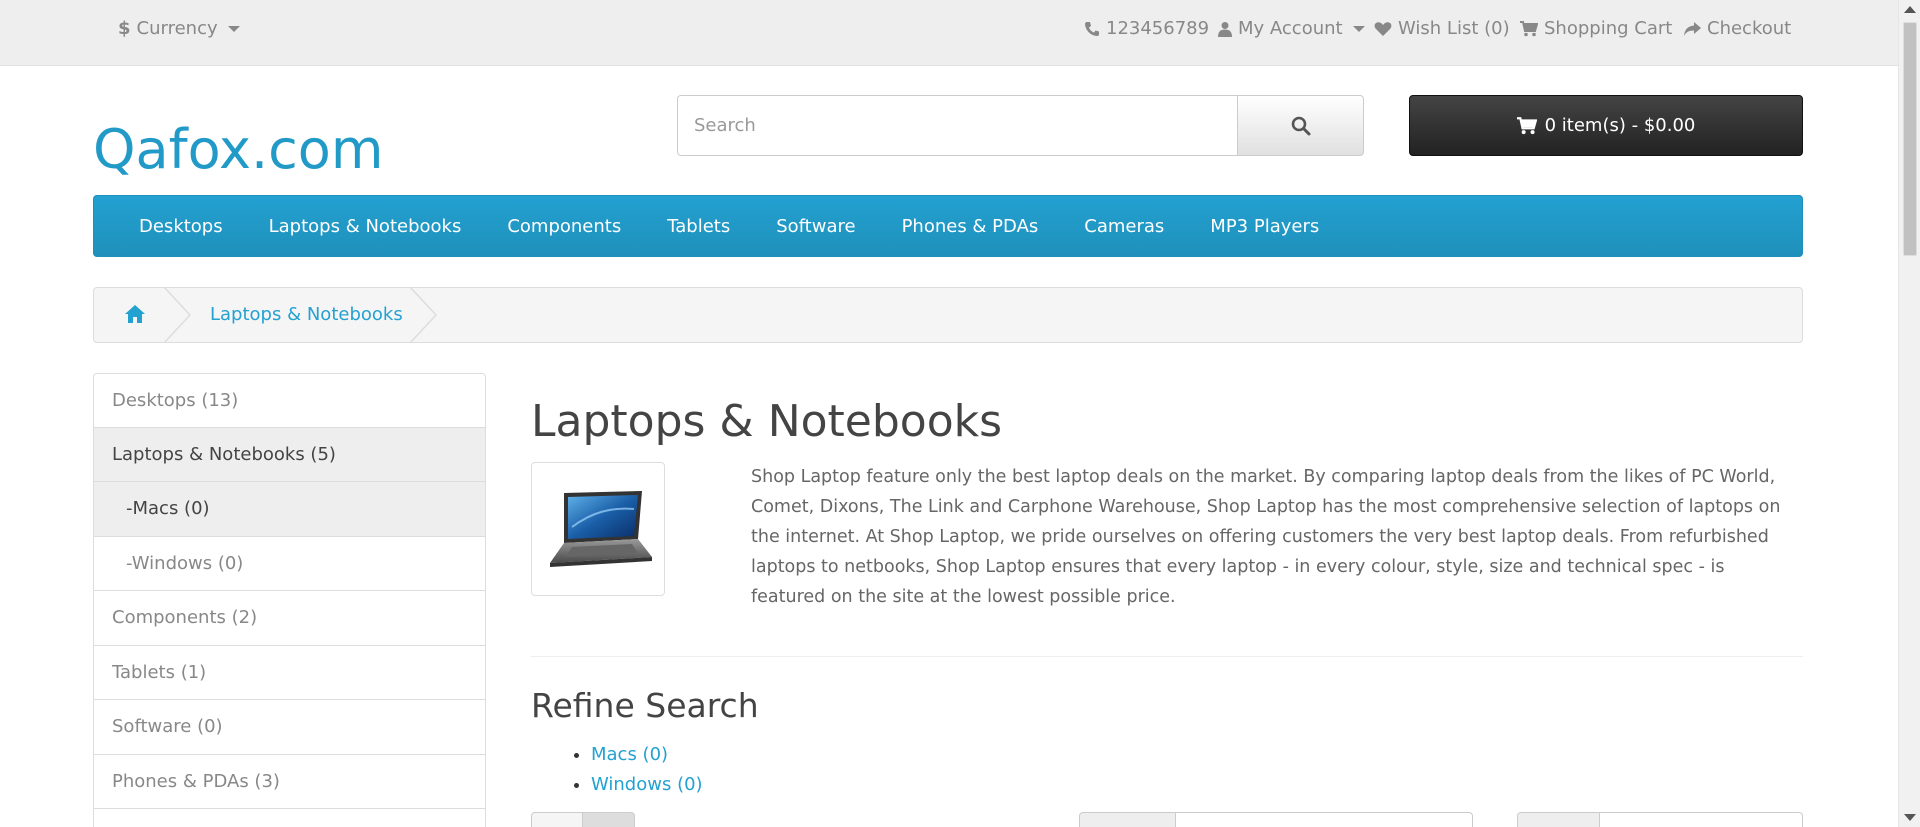 Image resolution: width=1920 pixels, height=827 pixels. What do you see at coordinates (289, 672) in the screenshot?
I see `sidebar-item-tablets: Tablets (1)` at bounding box center [289, 672].